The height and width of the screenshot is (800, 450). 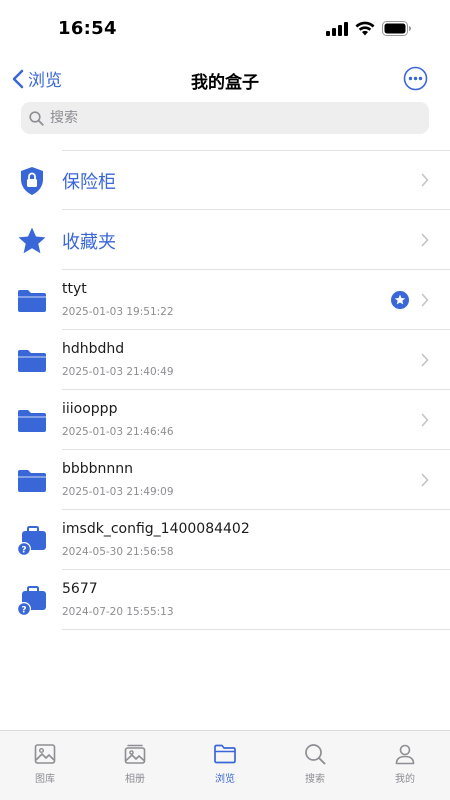 I want to click on tab-gallery: 图库, so click(x=45, y=765).